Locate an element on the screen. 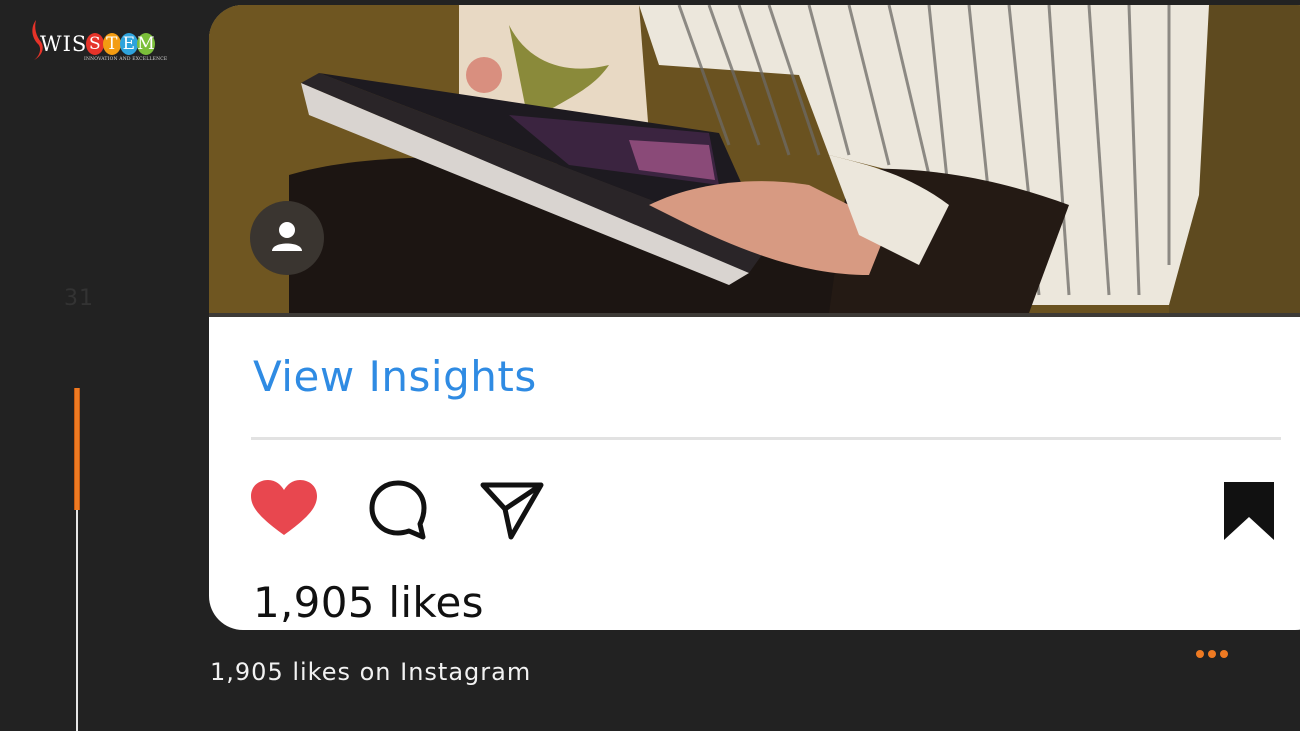  photo-divider is located at coordinates (754, 315).